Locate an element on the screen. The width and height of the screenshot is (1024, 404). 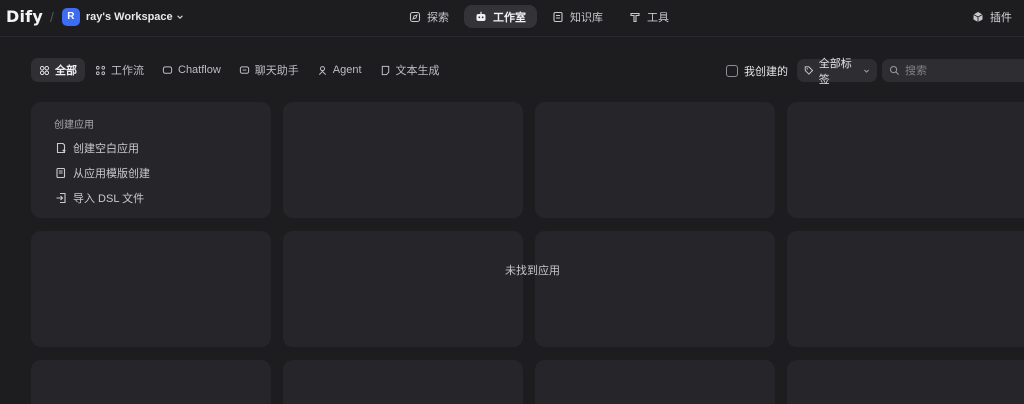
search-input is located at coordinates (960, 70).